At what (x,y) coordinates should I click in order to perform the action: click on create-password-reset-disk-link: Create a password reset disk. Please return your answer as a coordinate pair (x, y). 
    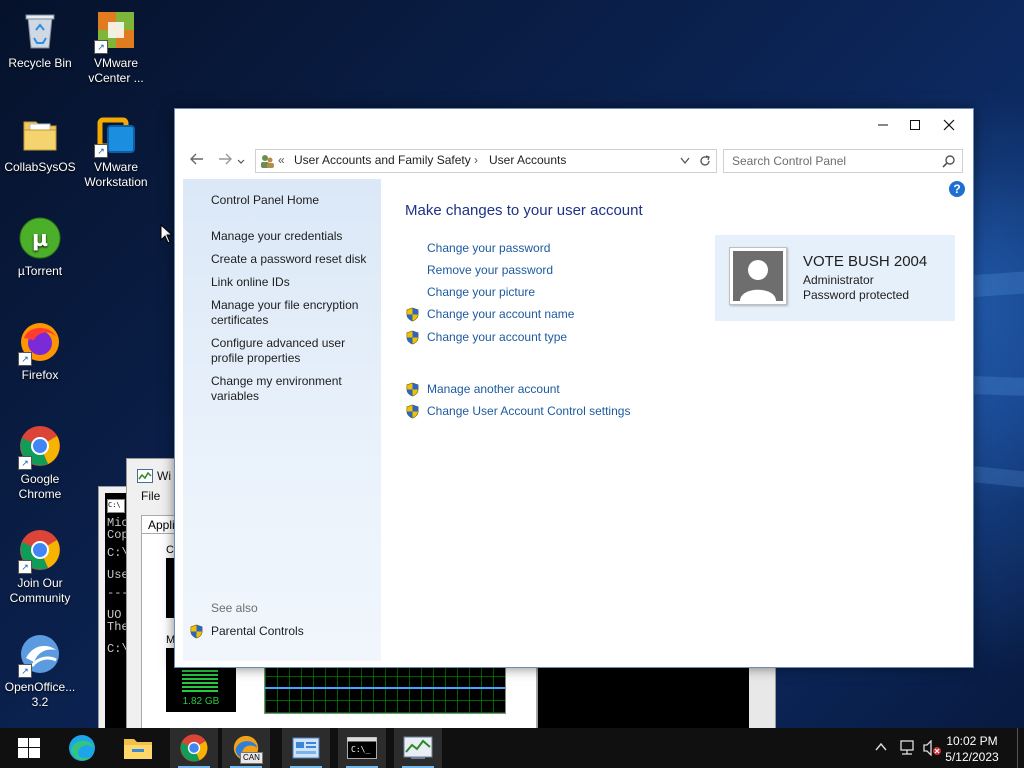
    Looking at the image, I should click on (293, 259).